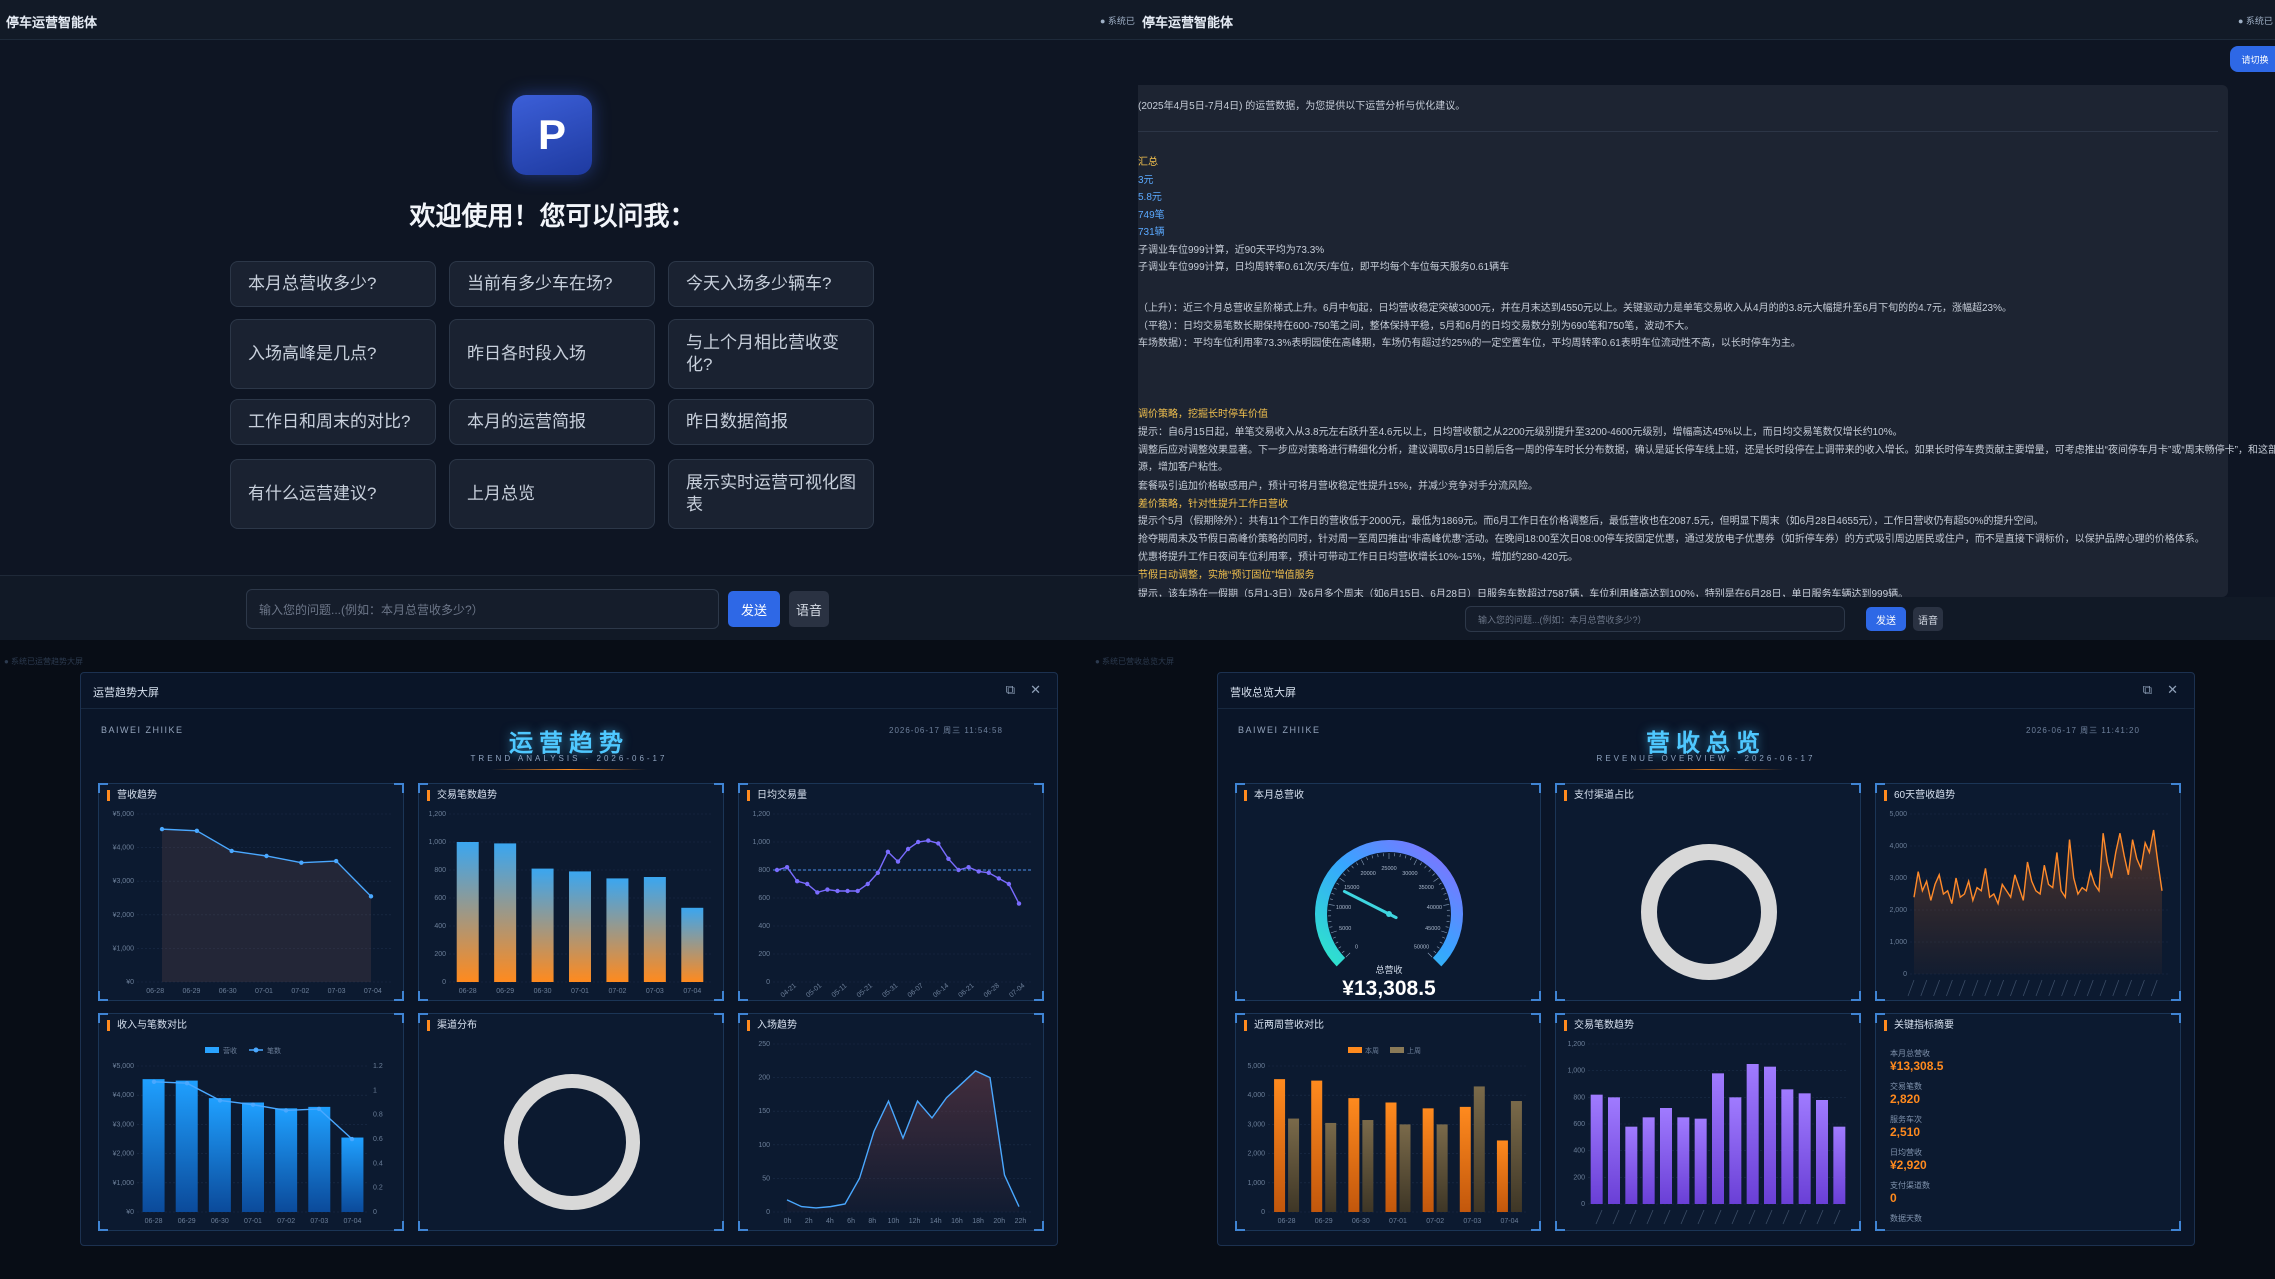 The width and height of the screenshot is (2275, 1279). Describe the element at coordinates (333, 354) in the screenshot. I see `suggestion-chip: 入场高峰是几点?` at that location.